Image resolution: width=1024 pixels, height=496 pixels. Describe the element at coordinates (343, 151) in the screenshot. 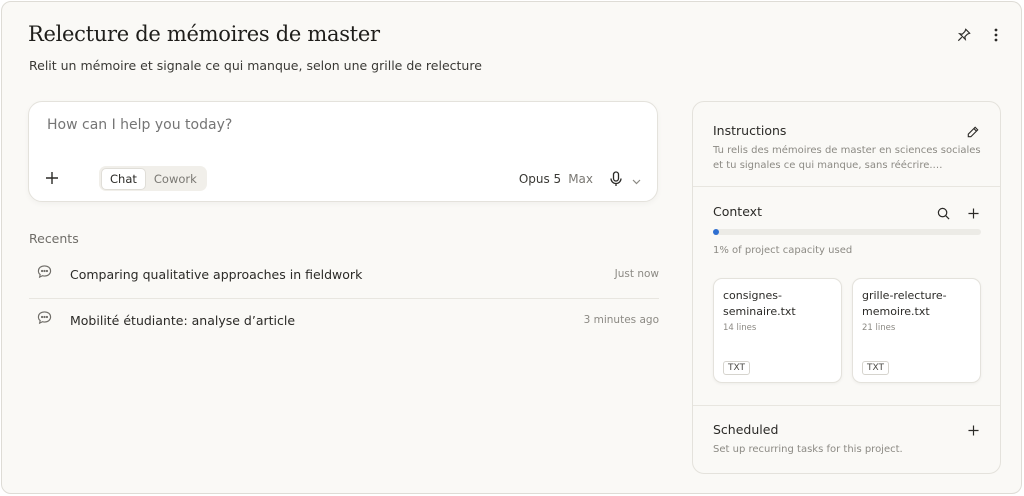

I see `chat-composer: Chat Cowork Opus 5 Max` at that location.